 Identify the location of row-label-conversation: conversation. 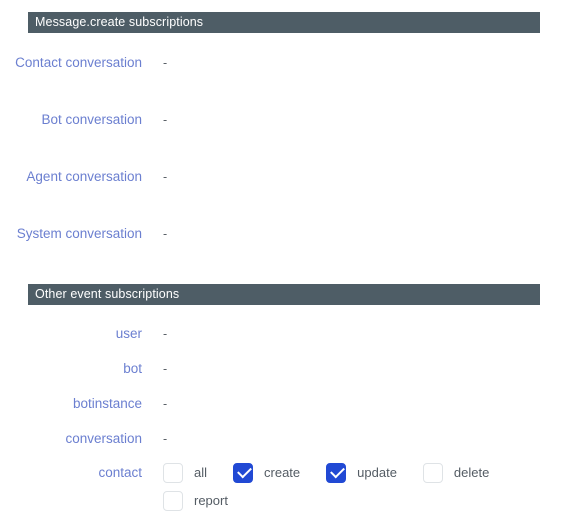
(103, 438).